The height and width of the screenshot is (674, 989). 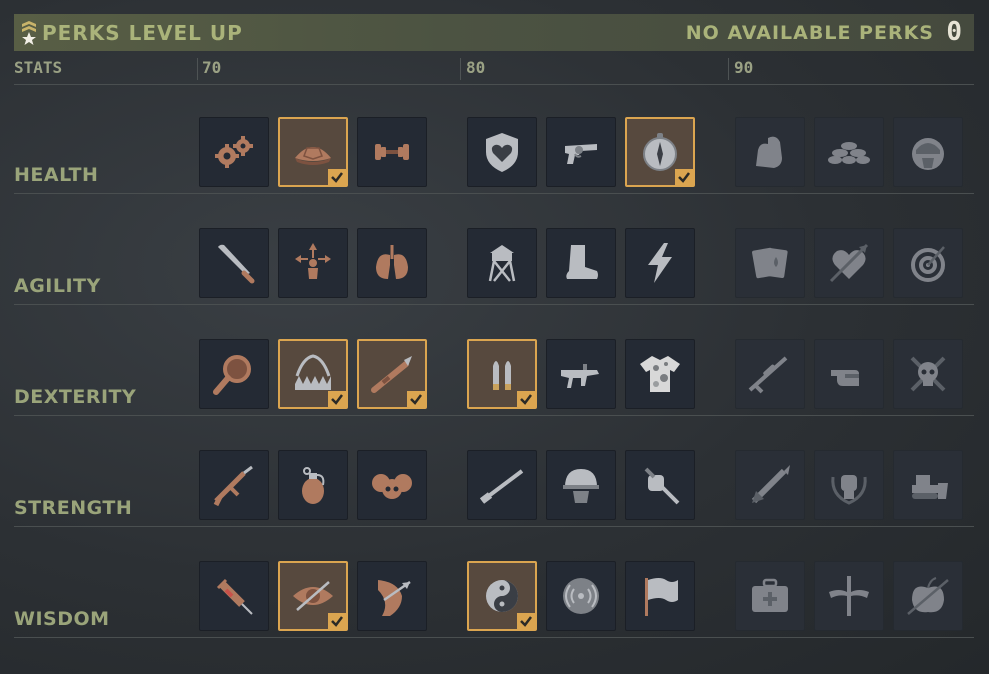 I want to click on available-perks-count: 0, so click(x=954, y=32).